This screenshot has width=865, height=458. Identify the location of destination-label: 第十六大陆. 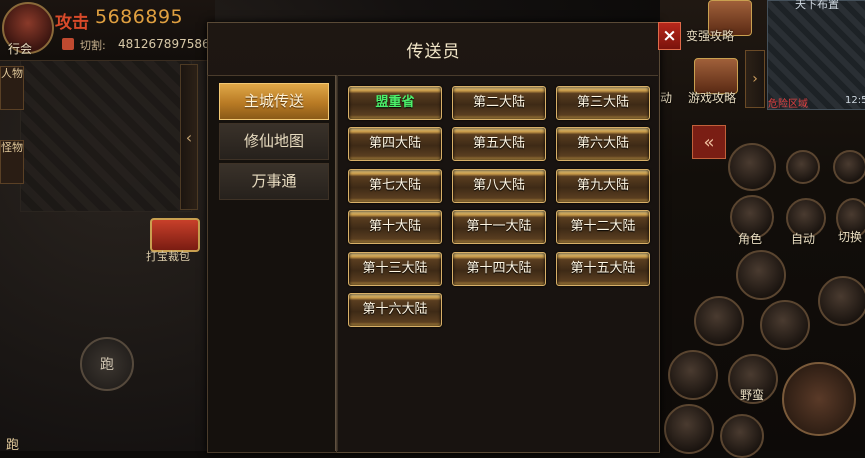
(395, 309).